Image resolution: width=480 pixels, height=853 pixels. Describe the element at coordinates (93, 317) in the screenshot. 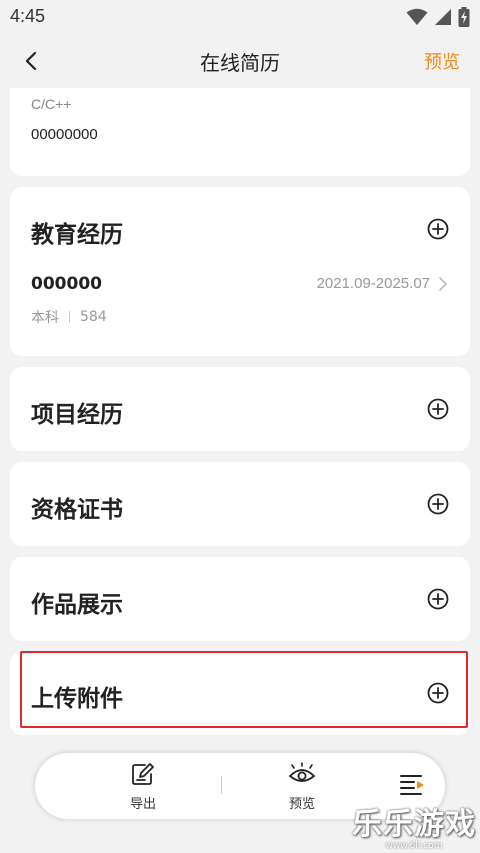

I see `score-label: 584` at that location.